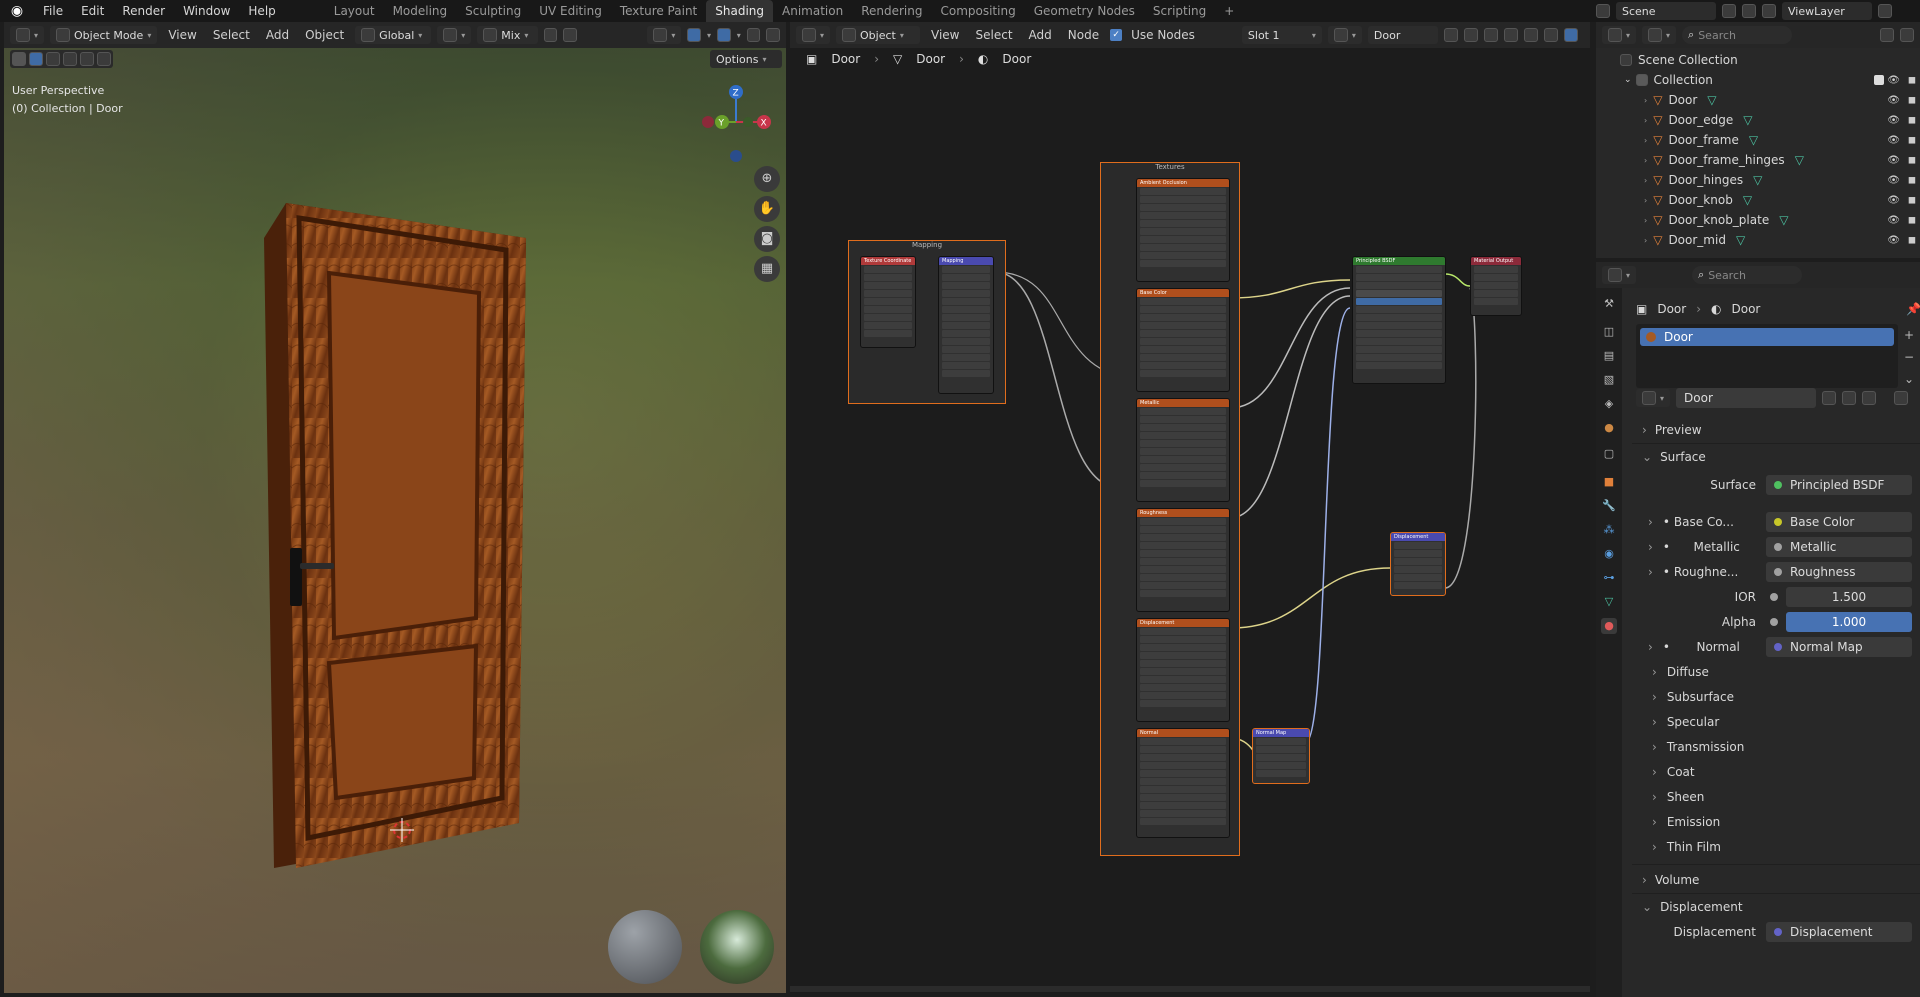  I want to click on volume-panel-header: › Volume, so click(1670, 880).